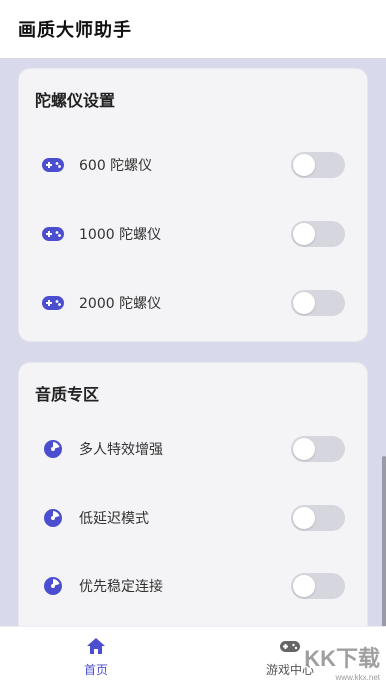  I want to click on gyro-1000-toggle, so click(318, 234).